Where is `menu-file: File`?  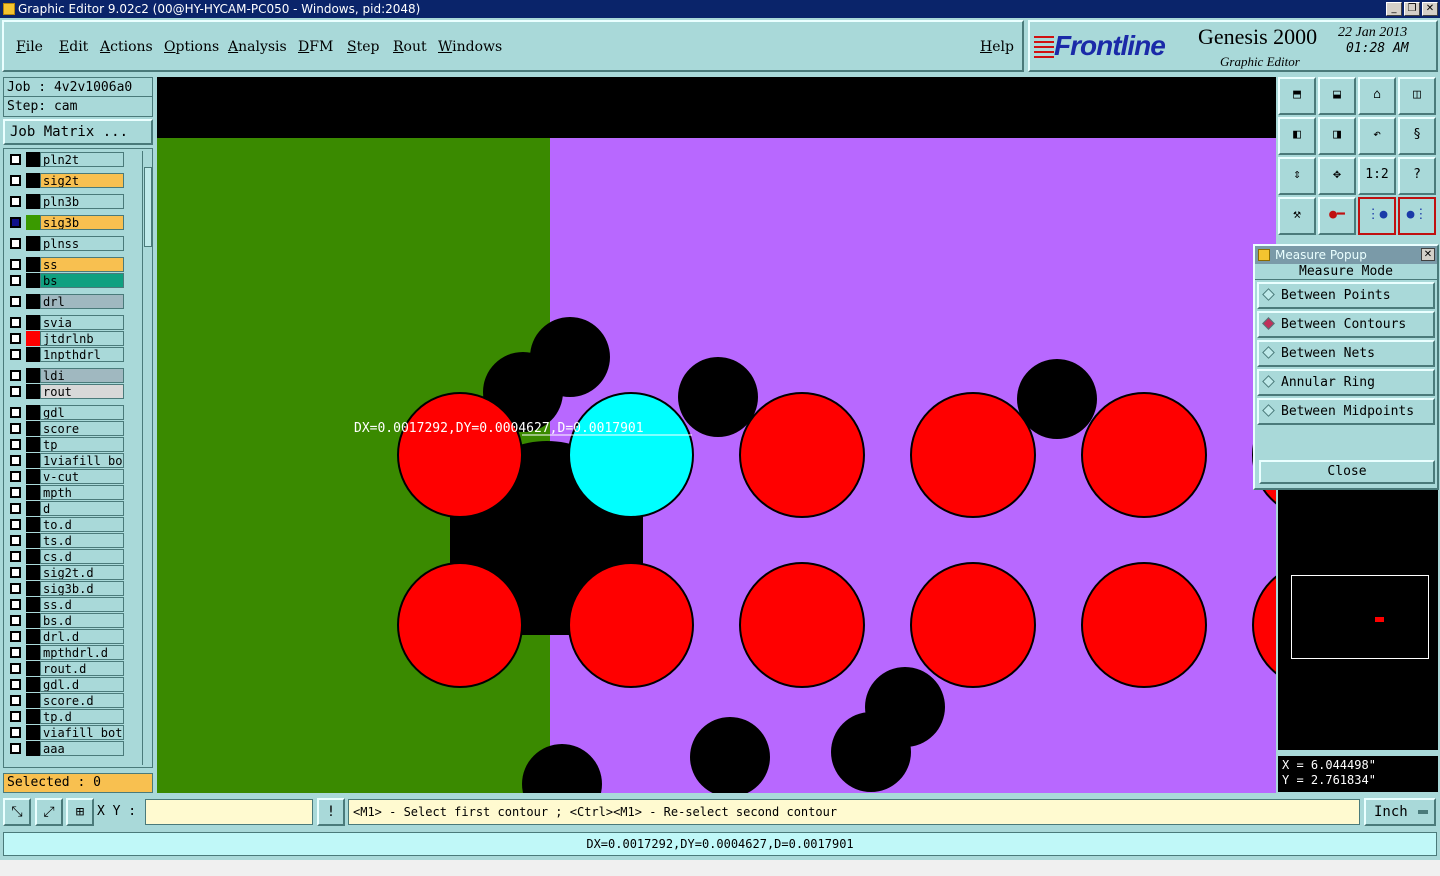 menu-file: File is located at coordinates (29, 47).